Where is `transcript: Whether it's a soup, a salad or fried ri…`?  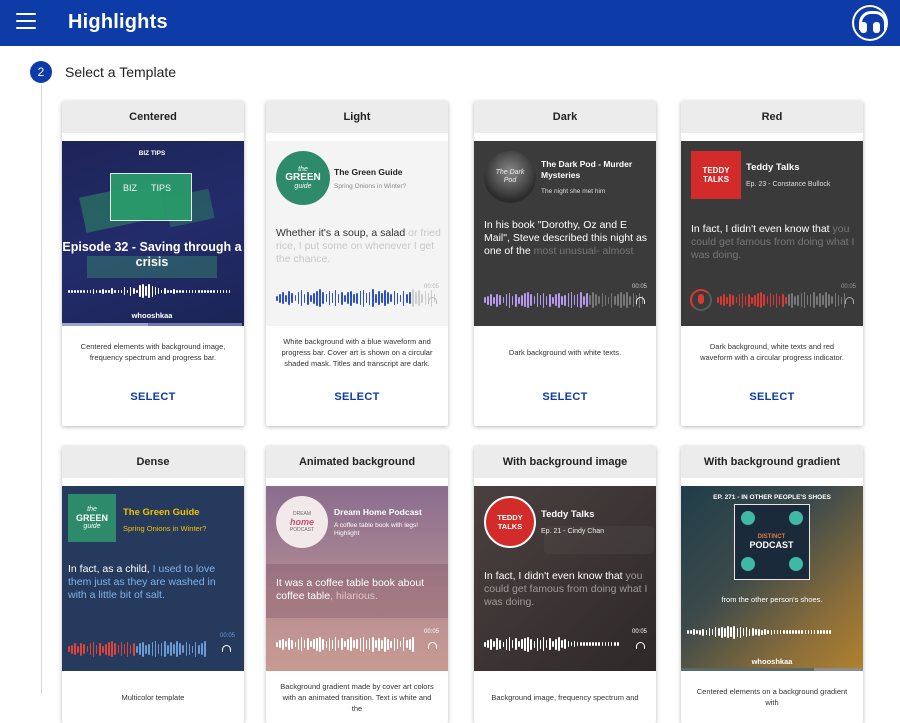
transcript: Whether it's a soup, a salad or fried ri… is located at coordinates (359, 246).